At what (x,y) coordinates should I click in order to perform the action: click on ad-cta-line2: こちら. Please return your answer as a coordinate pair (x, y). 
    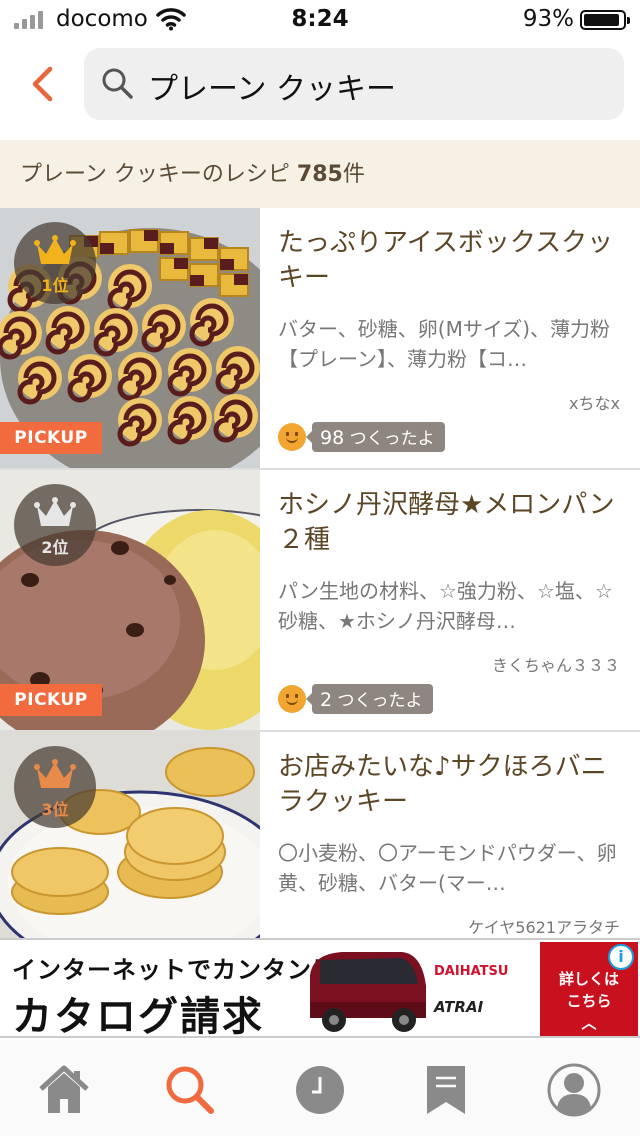
    Looking at the image, I should click on (589, 1001).